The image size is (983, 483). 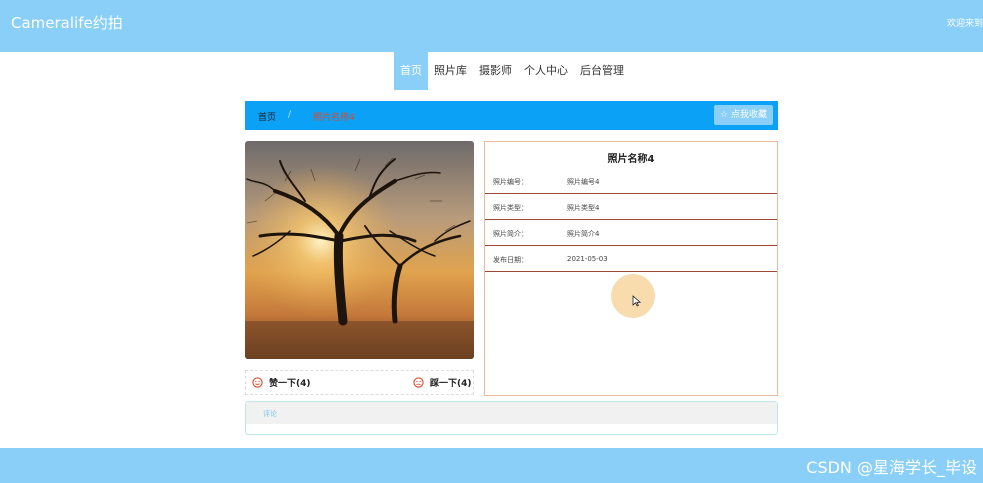 I want to click on watermark-text: CSDN @星海学长_毕设, so click(x=891, y=467).